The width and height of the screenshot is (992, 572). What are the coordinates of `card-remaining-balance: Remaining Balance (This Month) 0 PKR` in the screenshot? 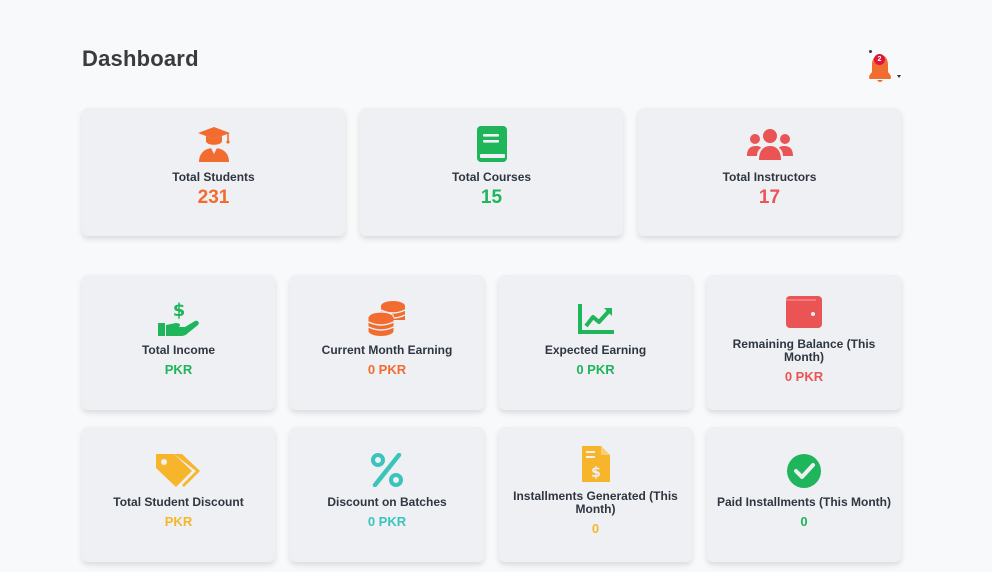 It's located at (804, 342).